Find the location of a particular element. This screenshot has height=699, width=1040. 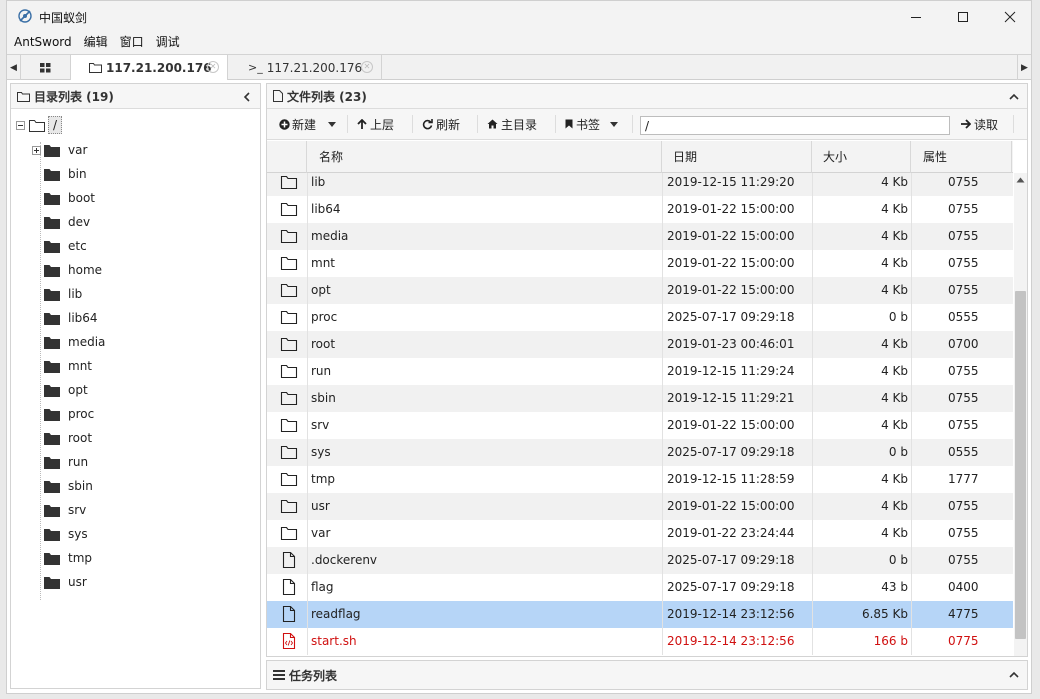

tree-node-sys: sys is located at coordinates (66, 534).